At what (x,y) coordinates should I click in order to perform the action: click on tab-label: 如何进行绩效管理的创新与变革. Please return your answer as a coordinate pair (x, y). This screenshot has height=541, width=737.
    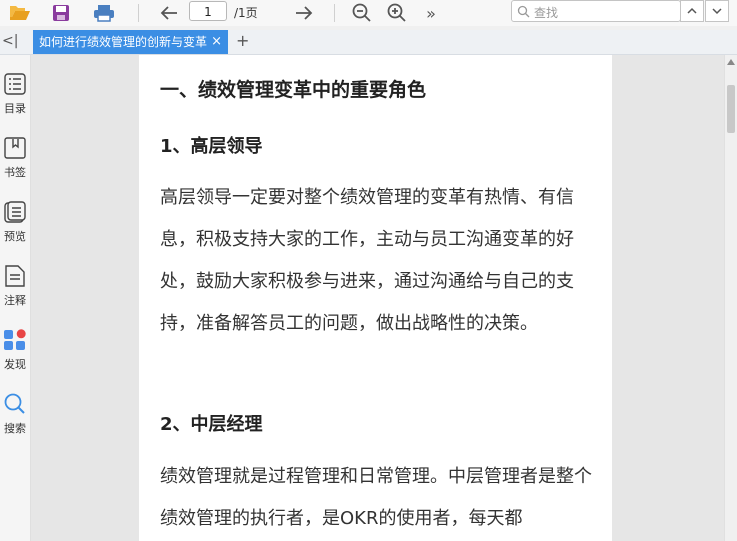
    Looking at the image, I should click on (123, 42).